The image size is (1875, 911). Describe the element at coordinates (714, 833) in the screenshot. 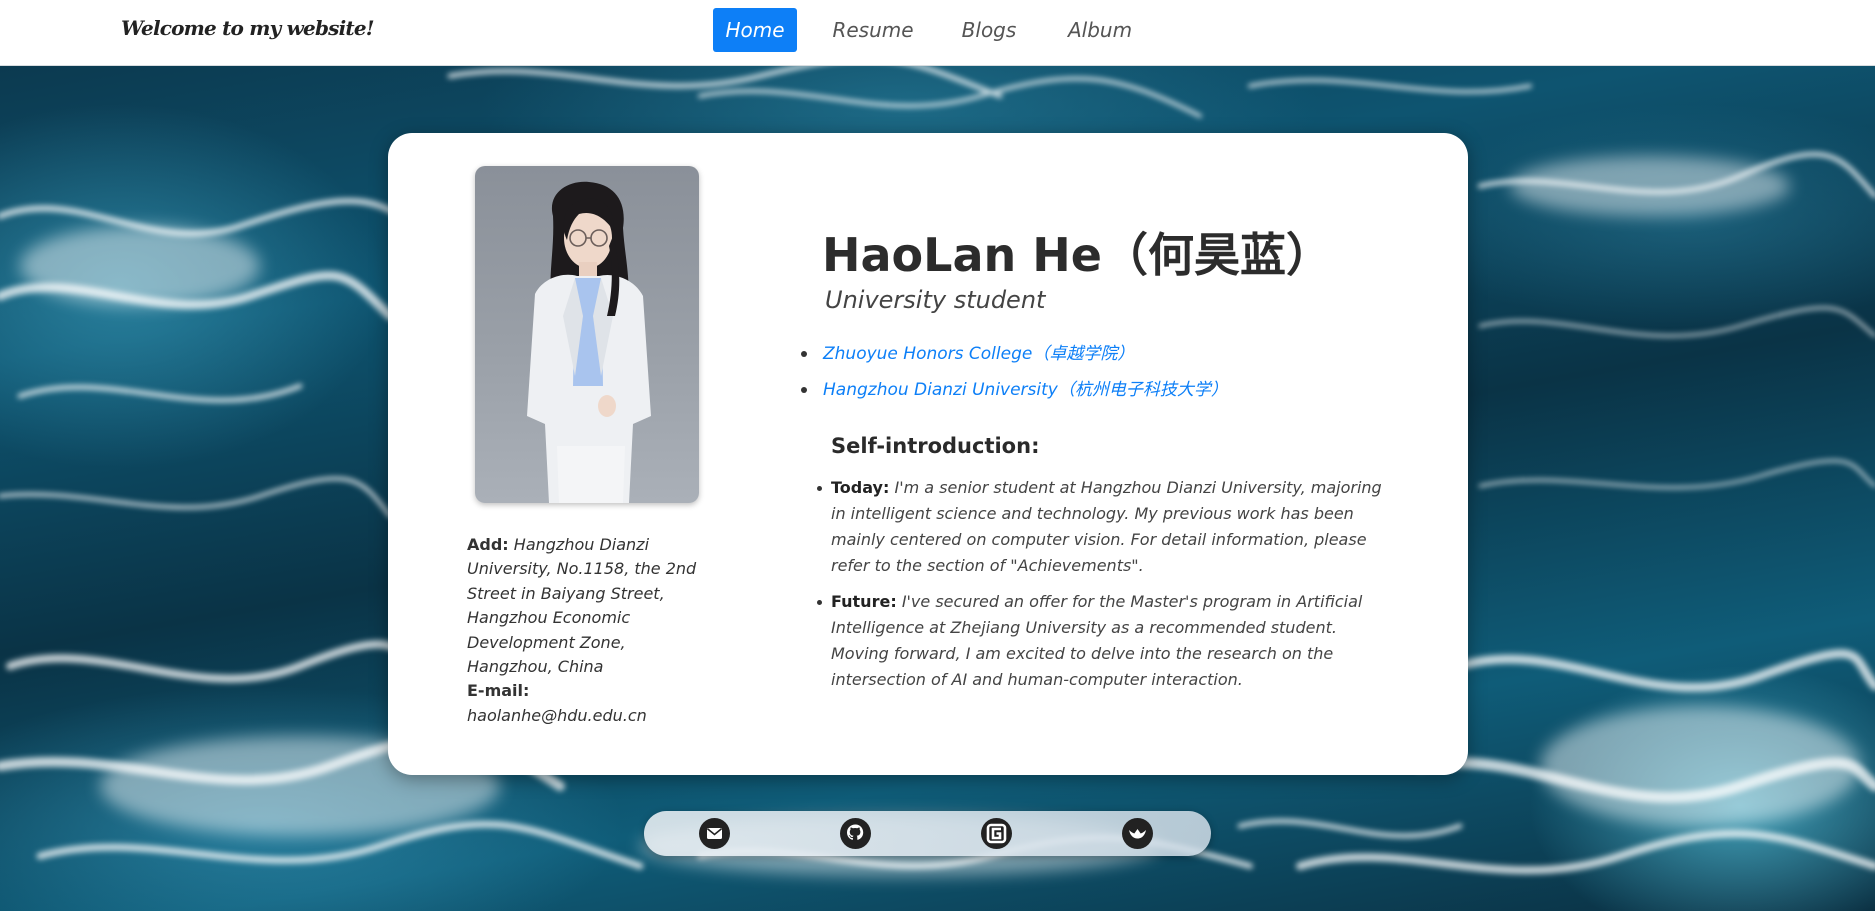

I see `email-icon` at that location.